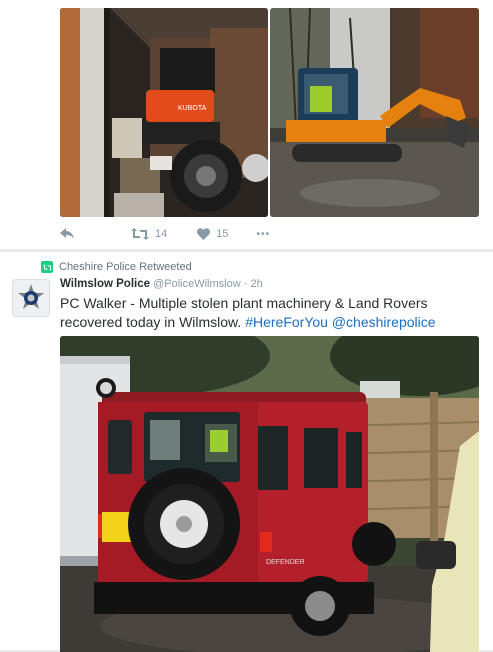 Image resolution: width=493 pixels, height=652 pixels. Describe the element at coordinates (47, 267) in the screenshot. I see `retweet-badge-icon` at that location.